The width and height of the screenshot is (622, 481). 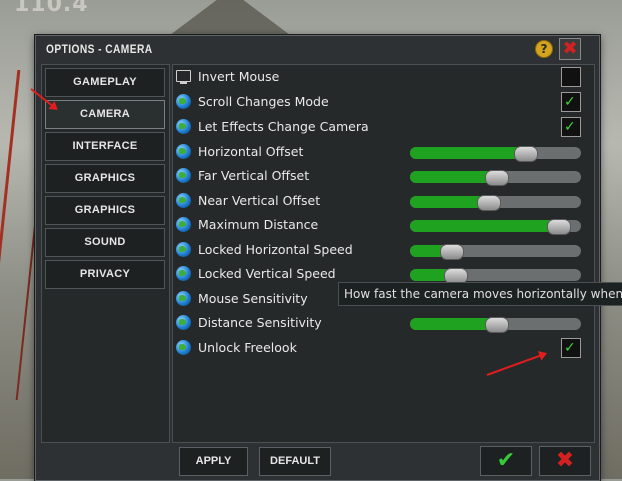 I want to click on setting-row: Horizontal Offset, so click(x=383, y=152).